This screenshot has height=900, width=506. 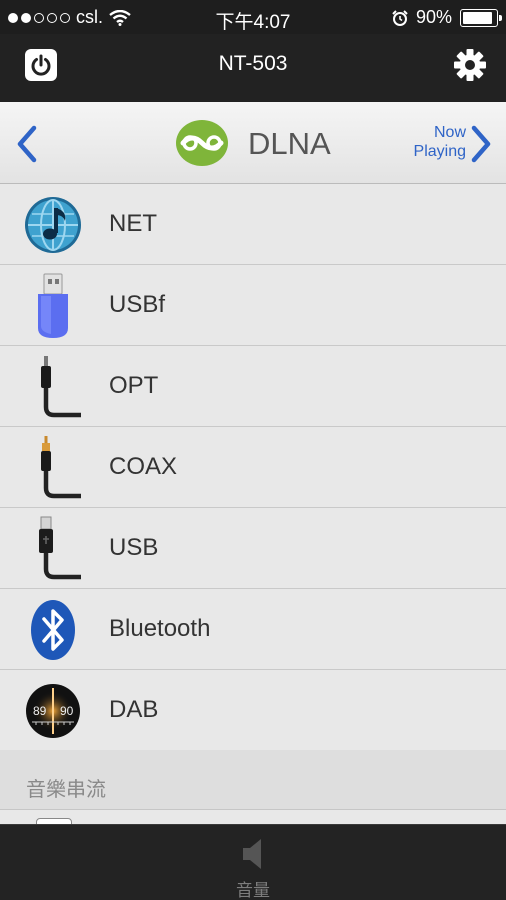 What do you see at coordinates (439, 151) in the screenshot?
I see `now-playing-line2: Playing` at bounding box center [439, 151].